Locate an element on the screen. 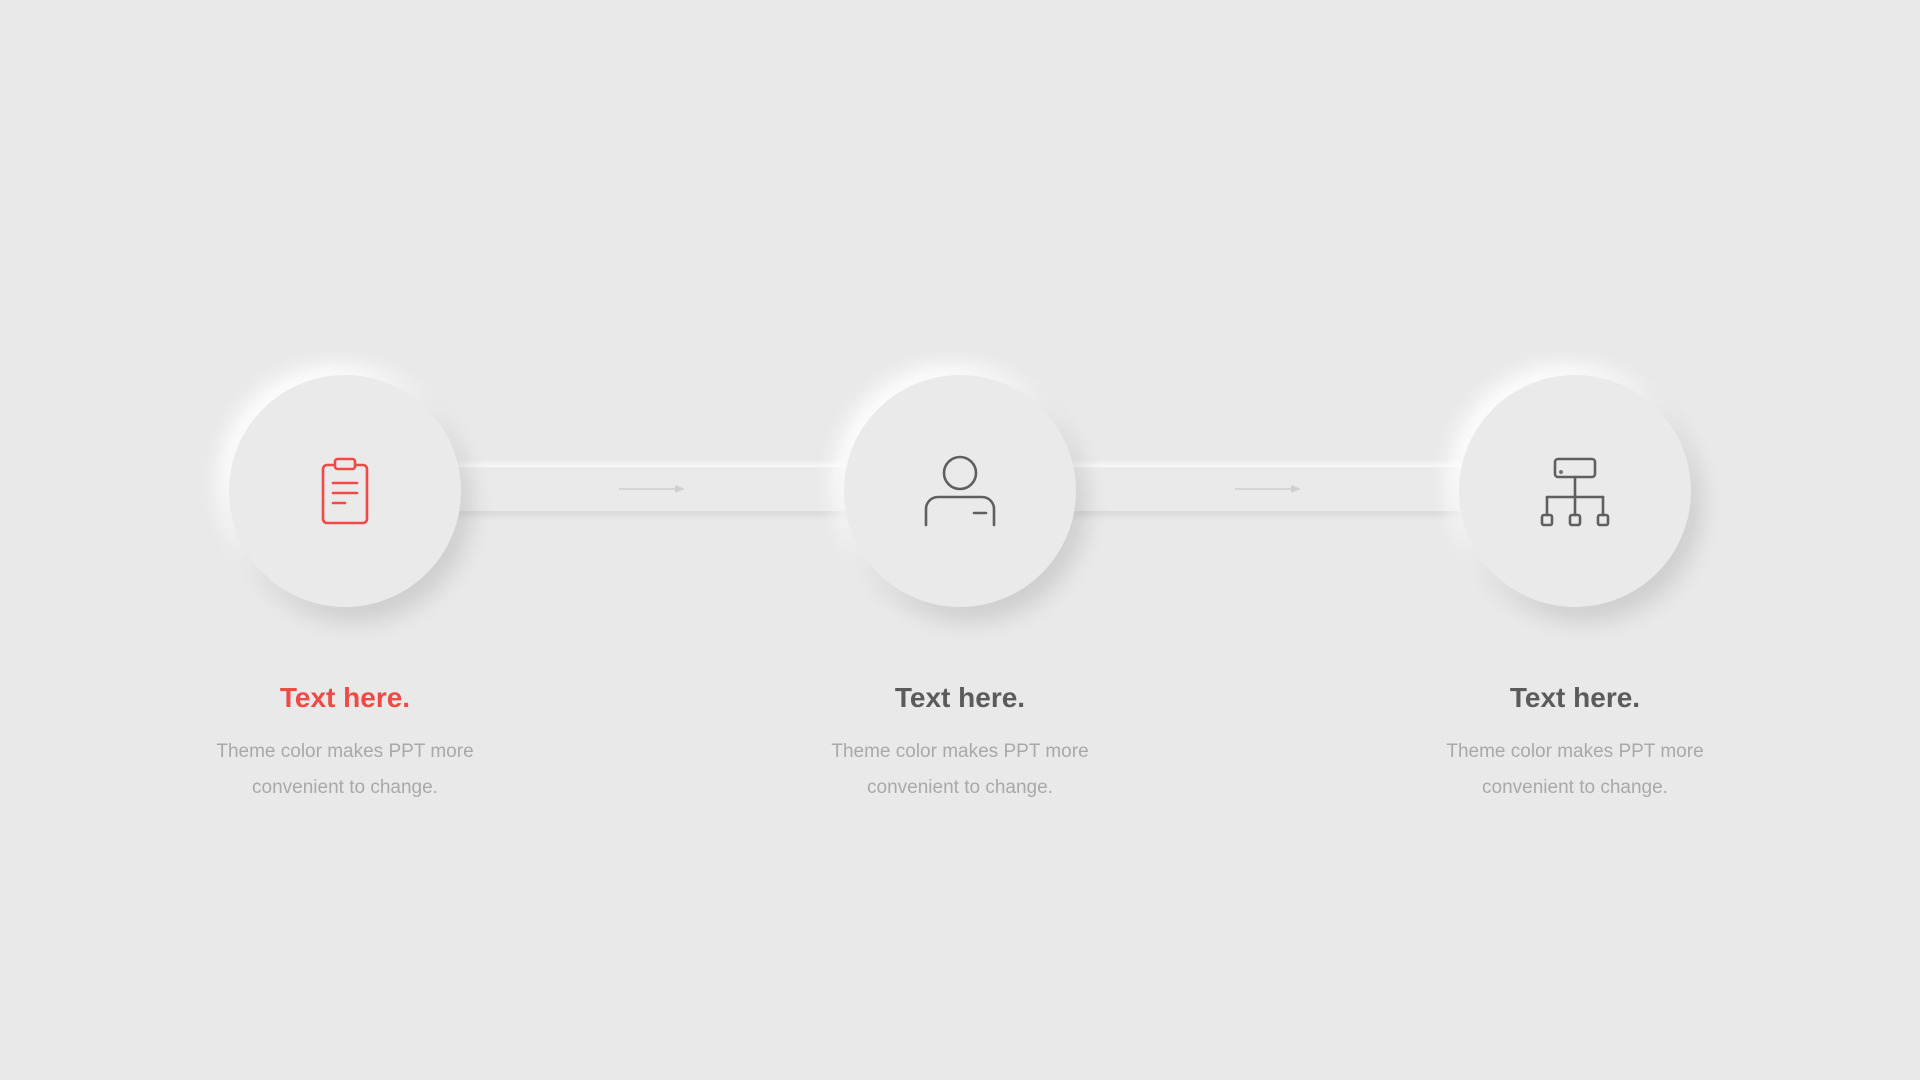 The image size is (1920, 1080). clipboard-icon is located at coordinates (345, 491).